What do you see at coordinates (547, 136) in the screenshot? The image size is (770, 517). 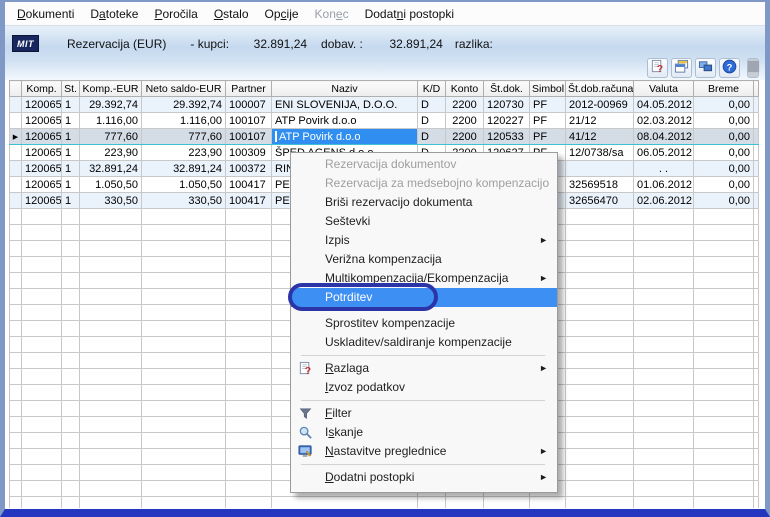 I see `cell-simbol: PF` at bounding box center [547, 136].